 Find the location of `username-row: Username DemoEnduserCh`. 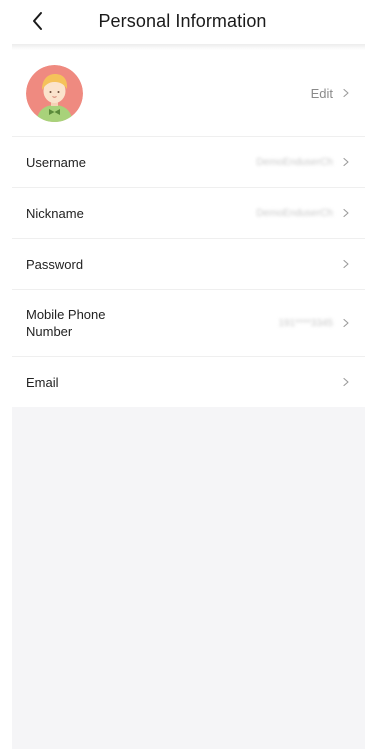

username-row: Username DemoEnduserCh is located at coordinates (188, 162).